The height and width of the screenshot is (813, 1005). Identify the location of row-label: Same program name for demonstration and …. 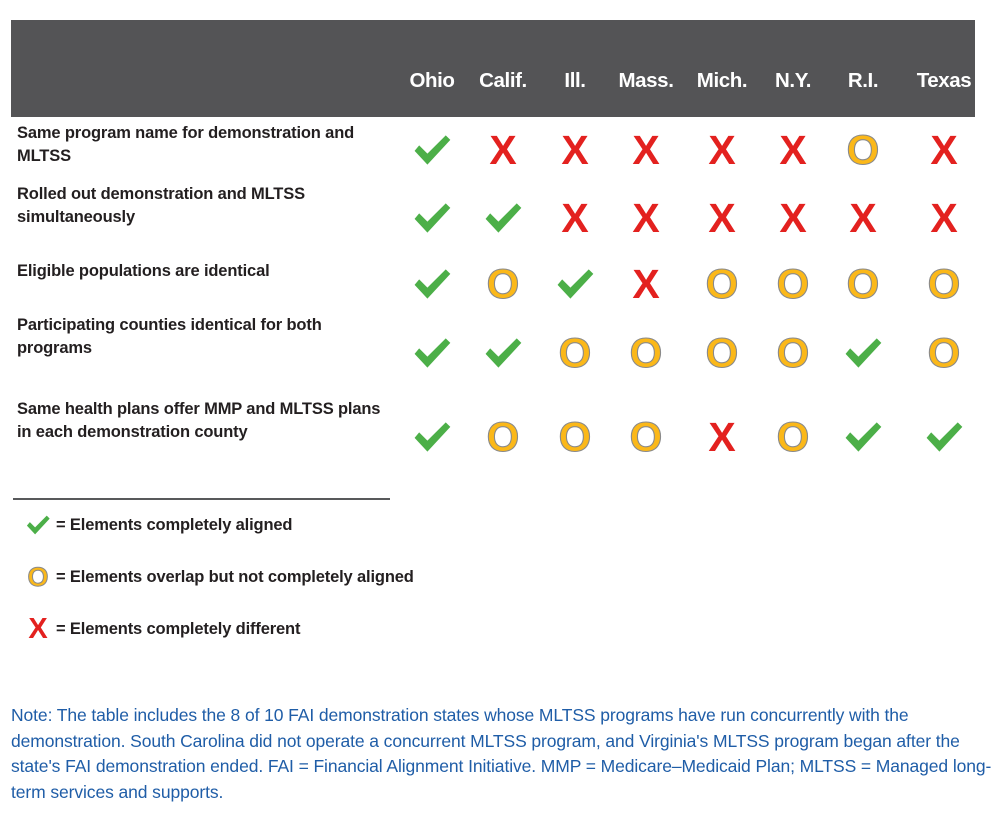
(186, 145).